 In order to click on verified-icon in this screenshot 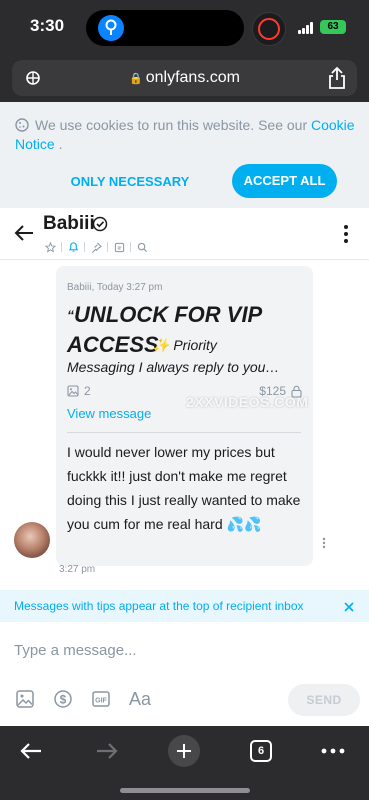, I will do `click(100, 226)`.